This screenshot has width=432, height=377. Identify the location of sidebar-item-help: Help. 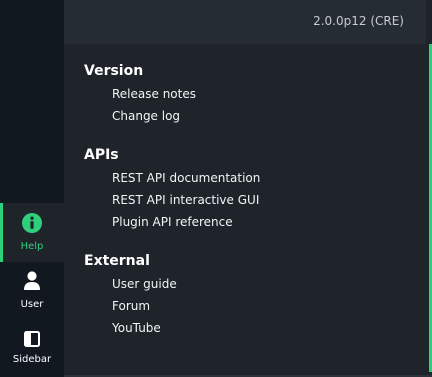
(32, 232).